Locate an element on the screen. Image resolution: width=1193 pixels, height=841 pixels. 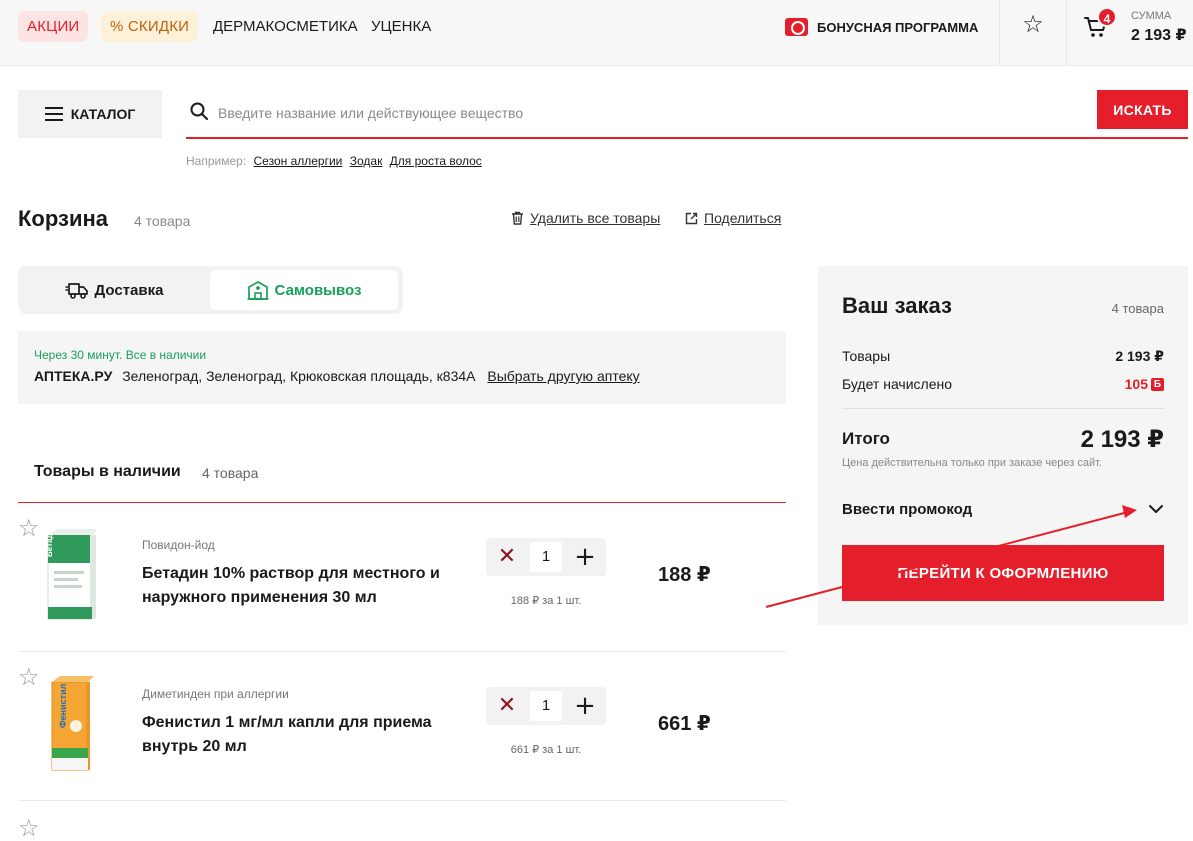
delivery-tabs: Доставка Самовывоз is located at coordinates (210, 290).